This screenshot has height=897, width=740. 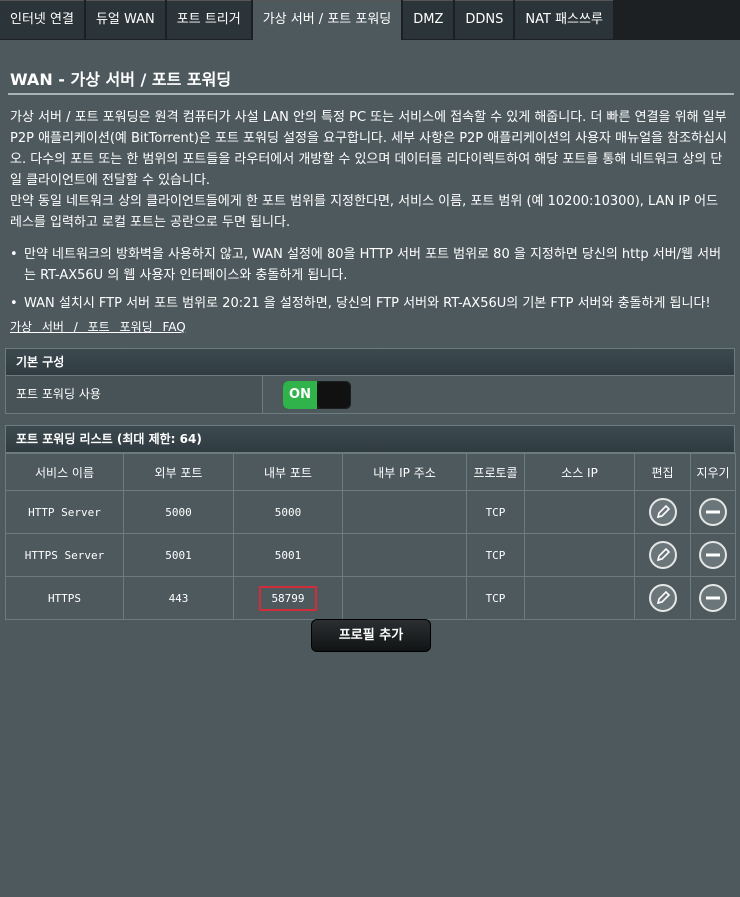 What do you see at coordinates (42, 19) in the screenshot?
I see `tab-internet-connection: 인터넷 연결` at bounding box center [42, 19].